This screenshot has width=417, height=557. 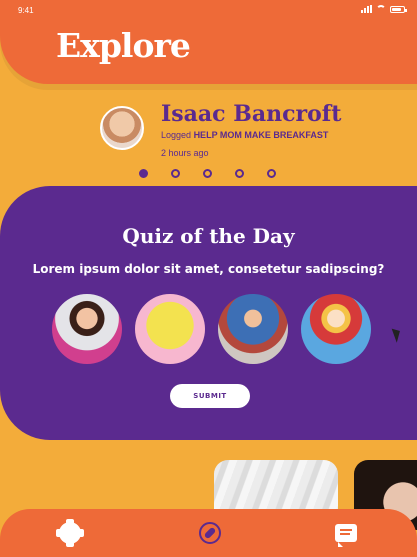 I want to click on battery-icon, so click(x=398, y=9).